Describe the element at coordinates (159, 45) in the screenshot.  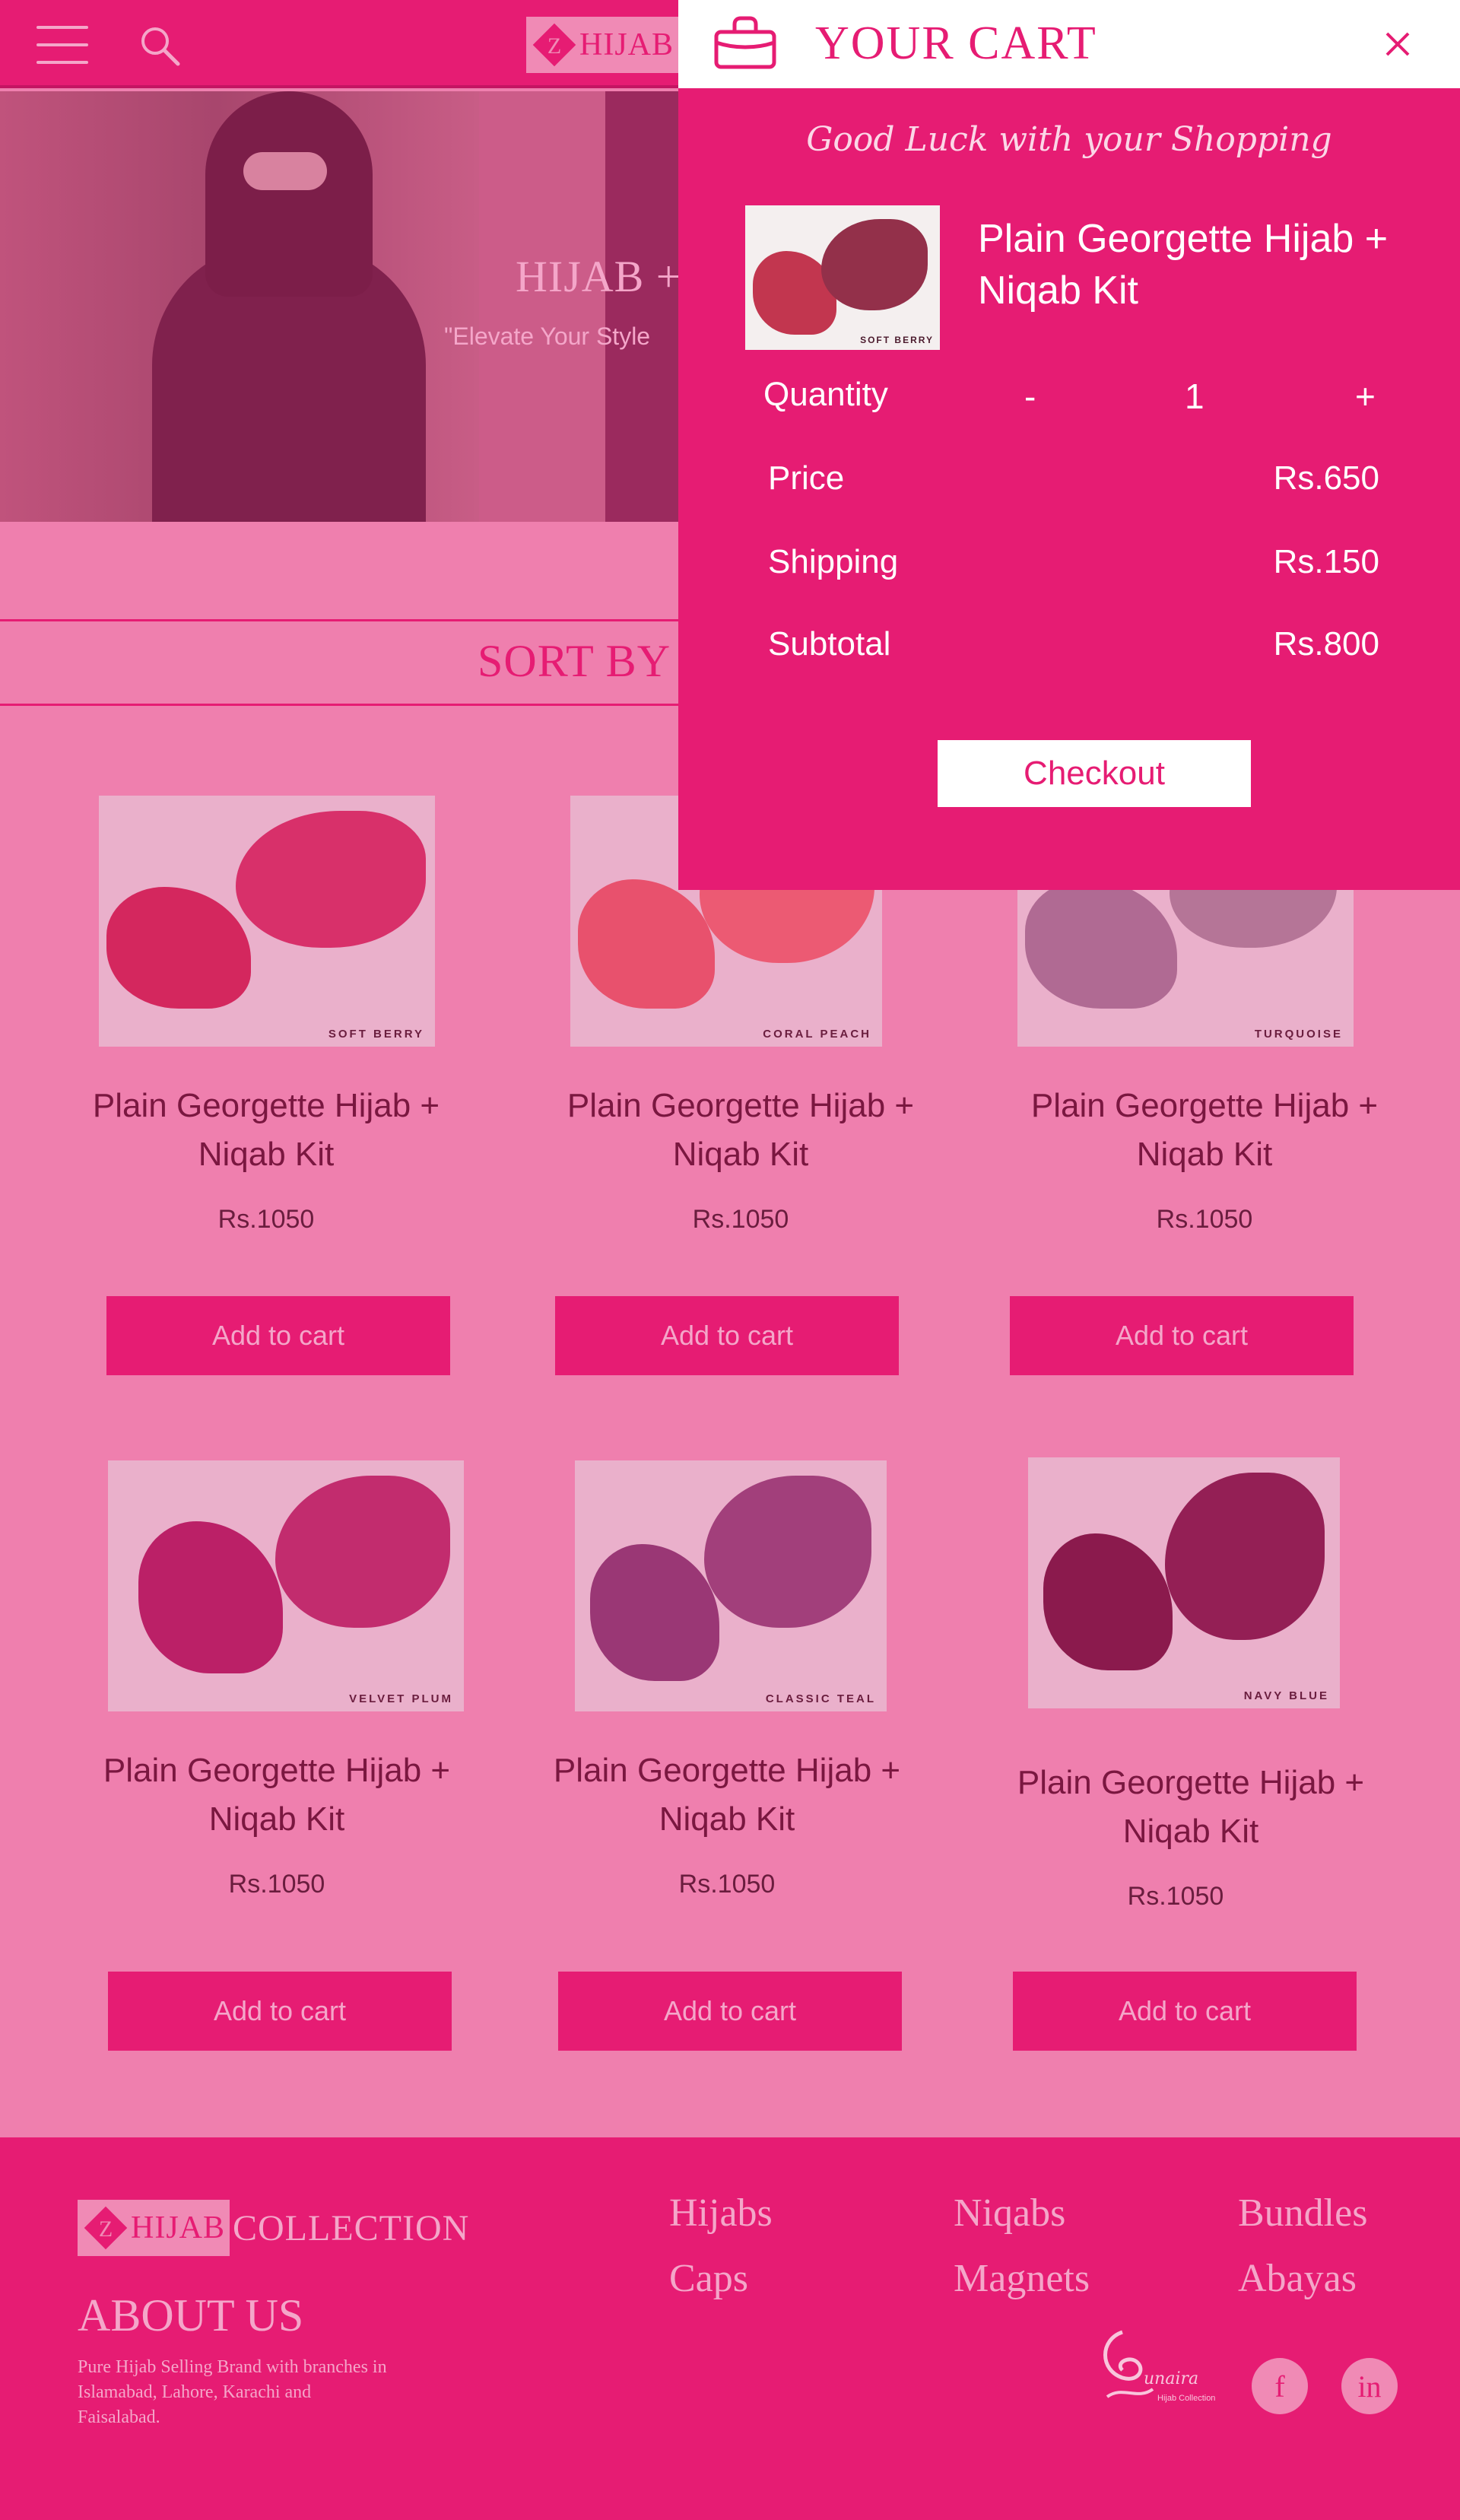
I see `search-icon` at that location.